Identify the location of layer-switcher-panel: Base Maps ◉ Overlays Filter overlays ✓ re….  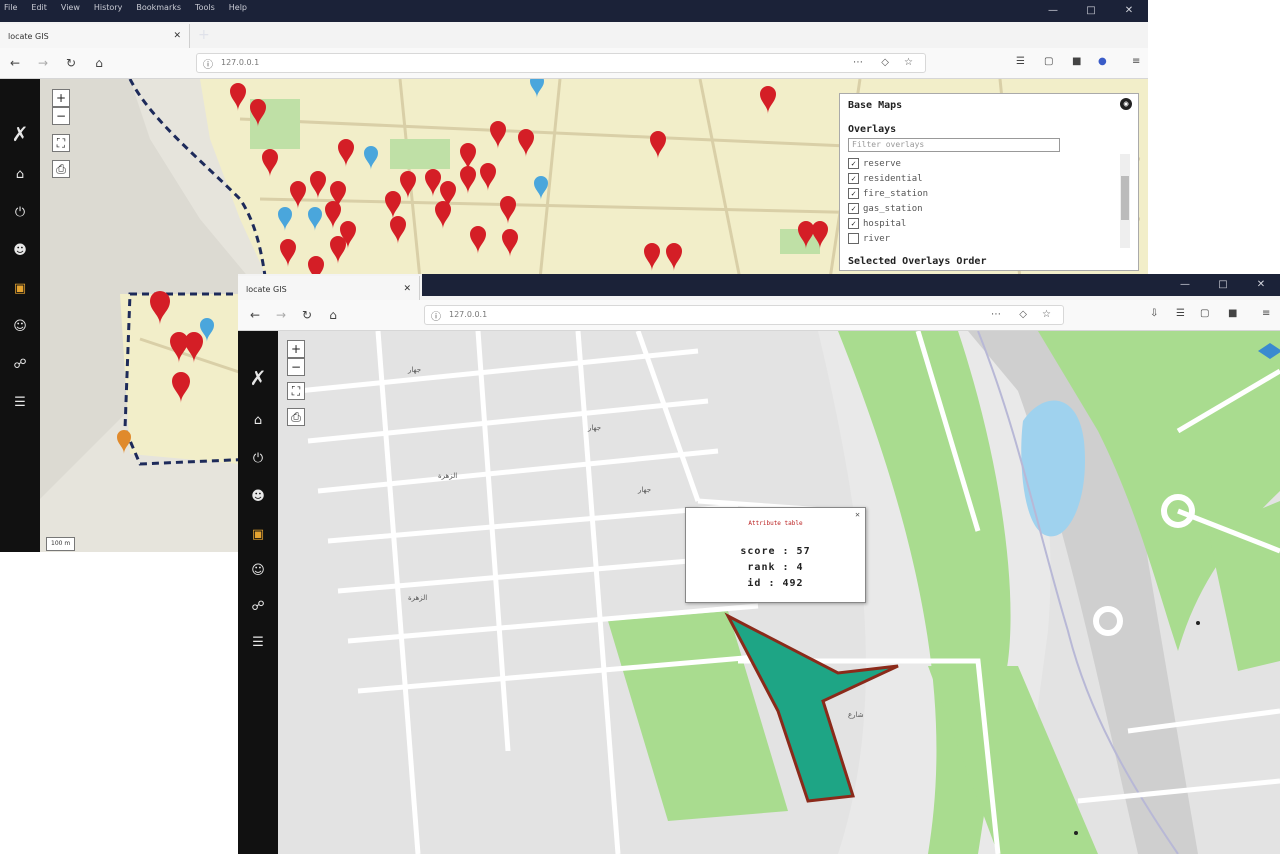
(989, 182).